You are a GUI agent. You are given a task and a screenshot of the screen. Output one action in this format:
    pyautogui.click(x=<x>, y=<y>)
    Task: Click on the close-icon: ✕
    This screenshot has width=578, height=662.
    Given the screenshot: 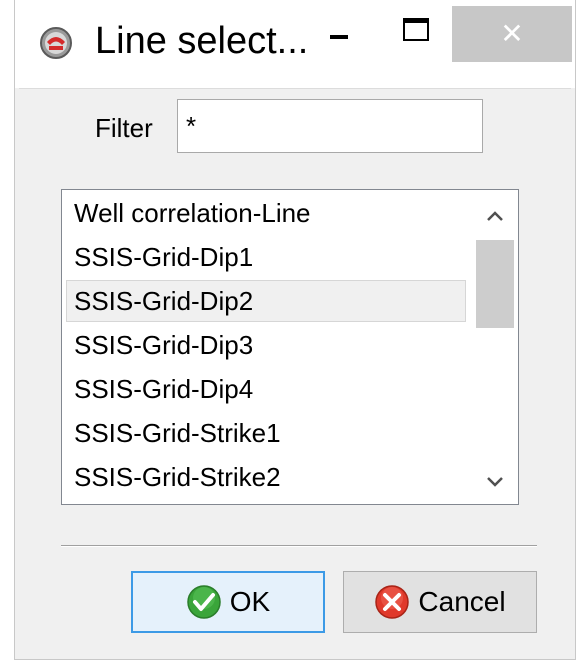 What is the action you would take?
    pyautogui.click(x=512, y=33)
    